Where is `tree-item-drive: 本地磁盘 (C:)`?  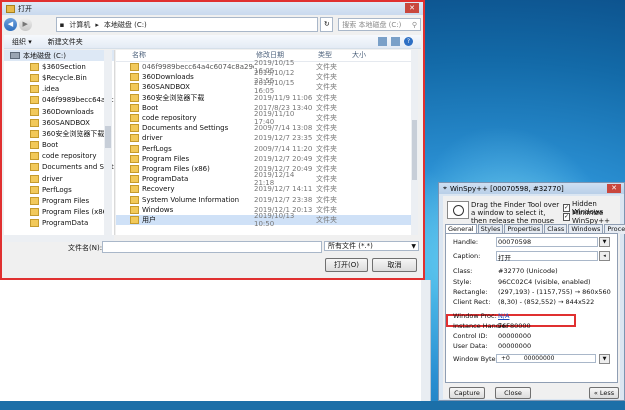
tree-item-drive: 本地磁盘 (C:) is located at coordinates (59, 56).